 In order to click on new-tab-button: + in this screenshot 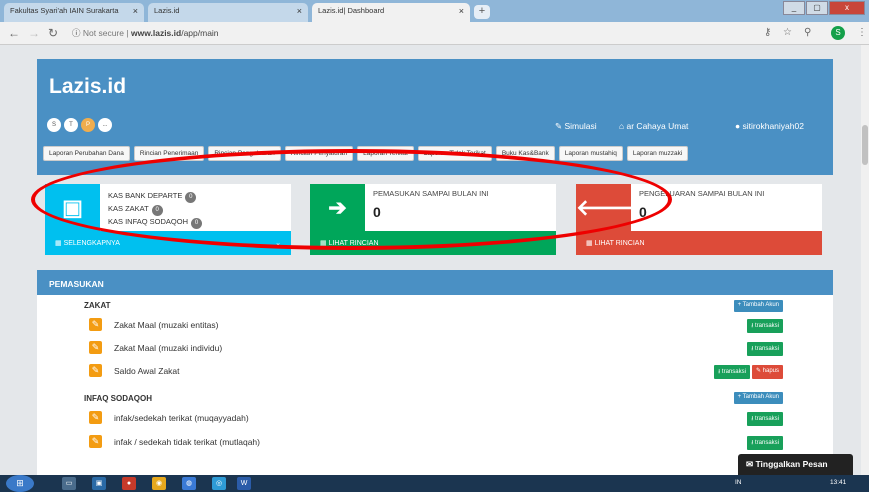, I will do `click(482, 12)`.